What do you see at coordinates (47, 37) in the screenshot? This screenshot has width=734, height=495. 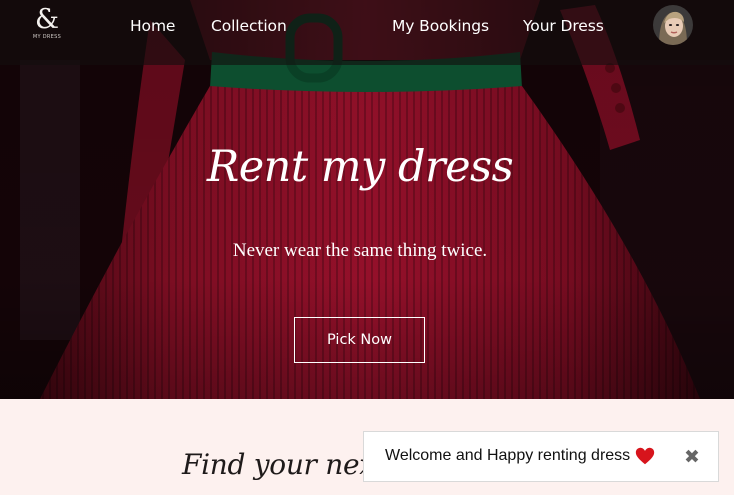 I see `logo-text: MY DRESS` at bounding box center [47, 37].